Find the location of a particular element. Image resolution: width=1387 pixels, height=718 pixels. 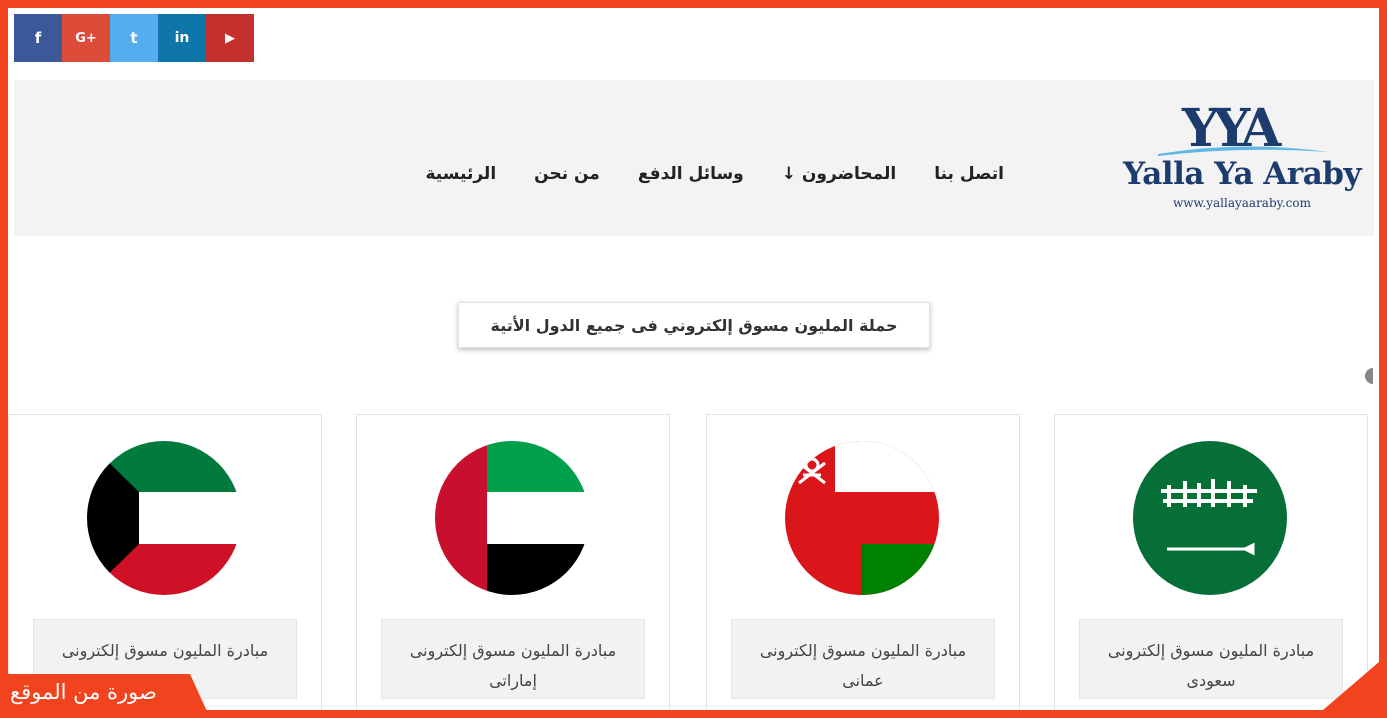

twitter-icon: t is located at coordinates (134, 38).